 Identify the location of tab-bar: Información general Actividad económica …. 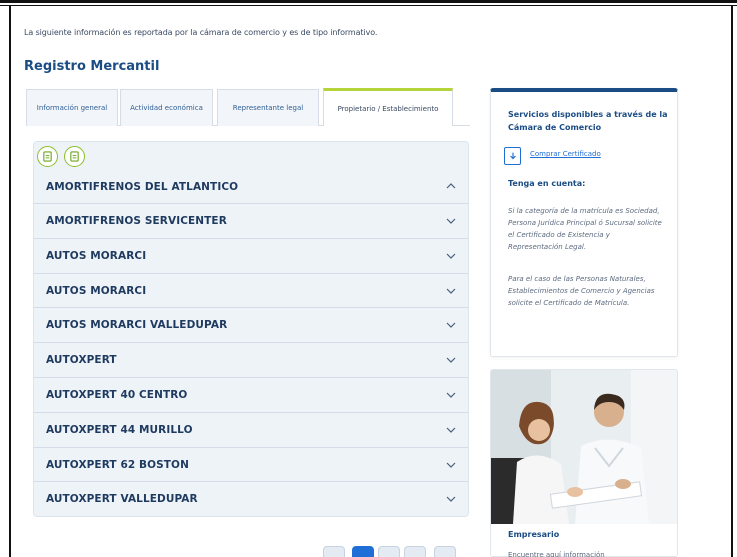
(248, 107).